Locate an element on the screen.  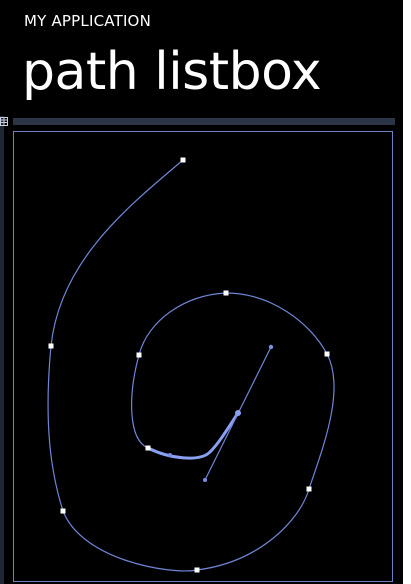
selected-segment is located at coordinates (193, 436).